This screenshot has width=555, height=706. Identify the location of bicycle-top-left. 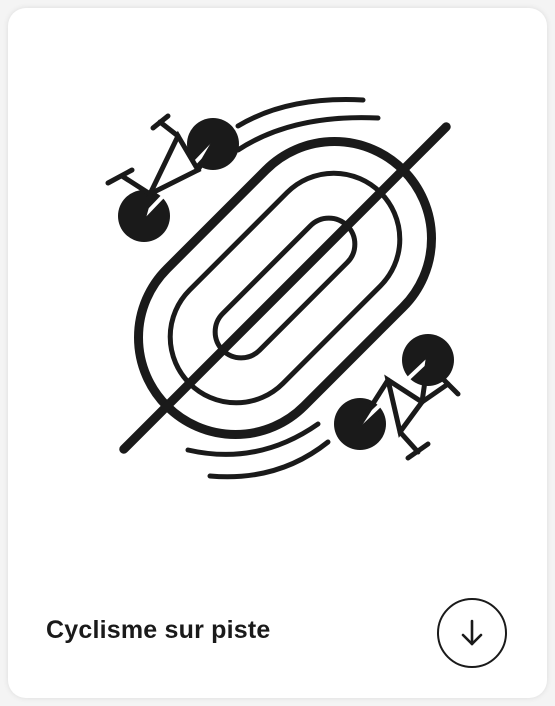
(172, 177).